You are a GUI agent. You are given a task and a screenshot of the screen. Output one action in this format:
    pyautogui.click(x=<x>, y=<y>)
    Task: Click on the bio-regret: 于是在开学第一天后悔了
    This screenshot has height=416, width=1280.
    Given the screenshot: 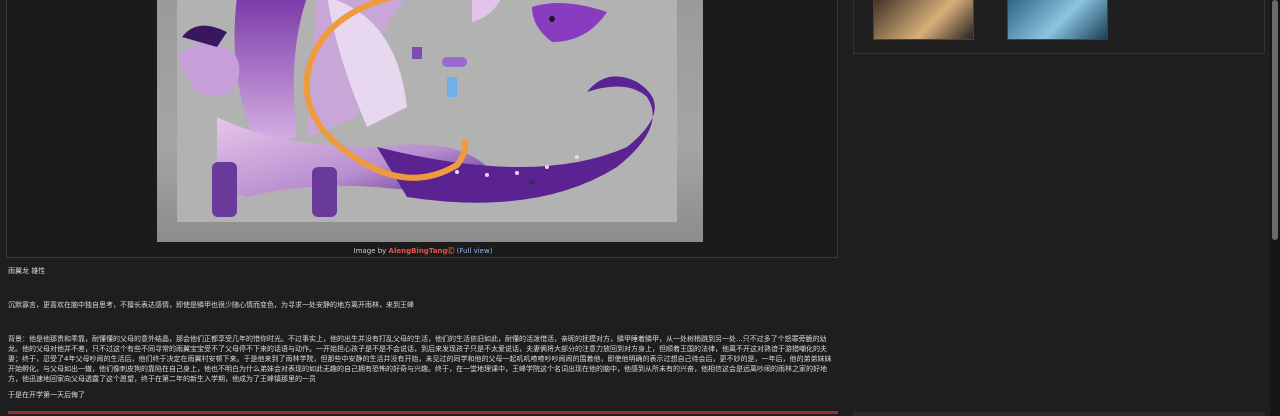 What is the action you would take?
    pyautogui.click(x=46, y=395)
    